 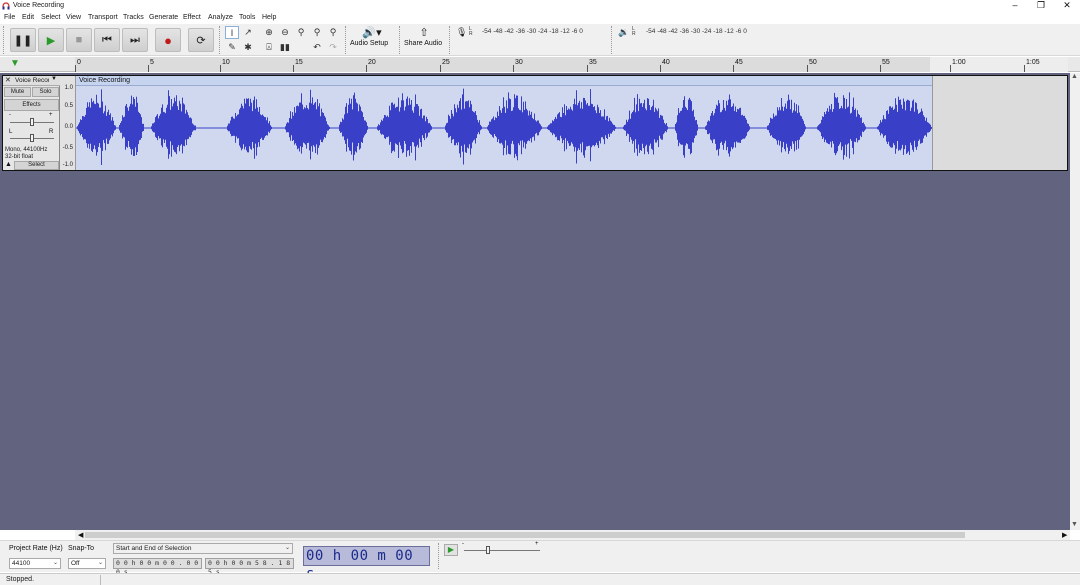 I want to click on select-track-button: Select, so click(x=36, y=165).